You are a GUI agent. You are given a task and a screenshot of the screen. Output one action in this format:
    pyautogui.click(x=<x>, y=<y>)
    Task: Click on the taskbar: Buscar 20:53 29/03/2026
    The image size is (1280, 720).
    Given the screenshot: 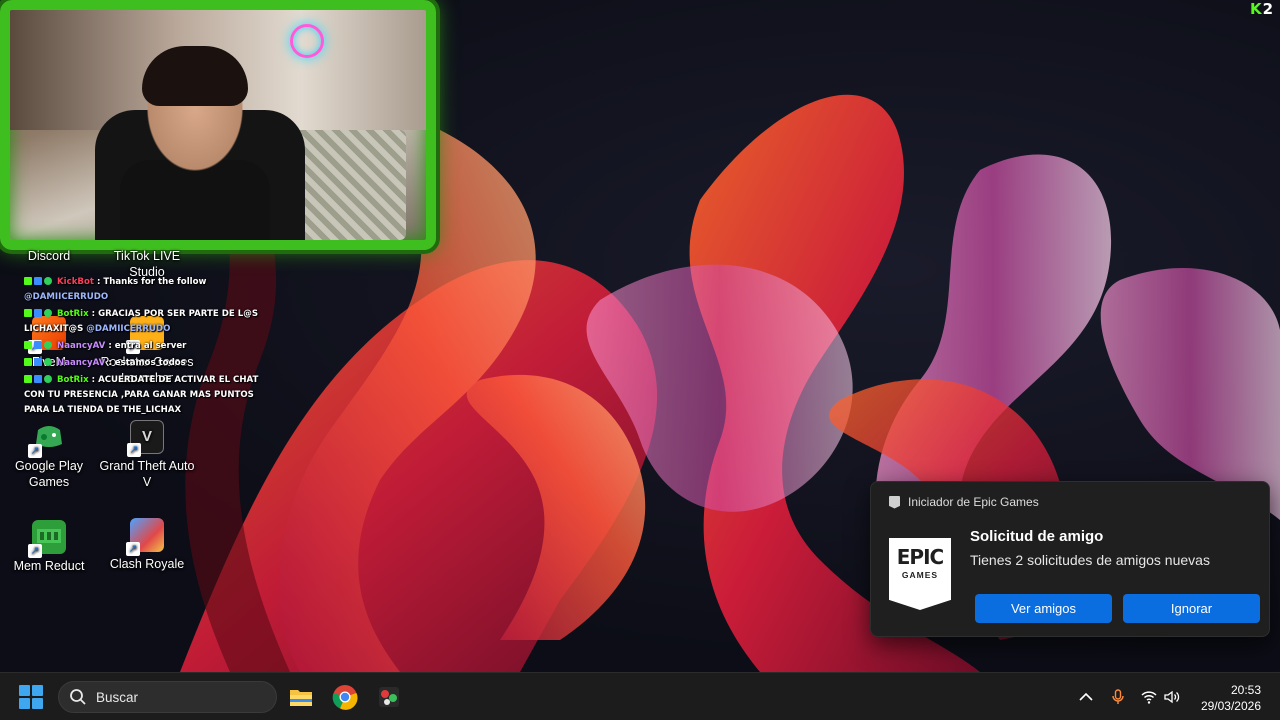 What is the action you would take?
    pyautogui.click(x=640, y=696)
    